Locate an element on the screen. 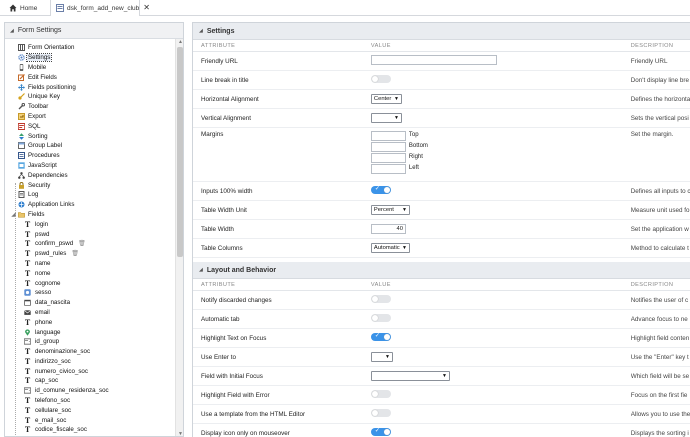  margins-group: Top Bottom Right Left is located at coordinates (500, 155).